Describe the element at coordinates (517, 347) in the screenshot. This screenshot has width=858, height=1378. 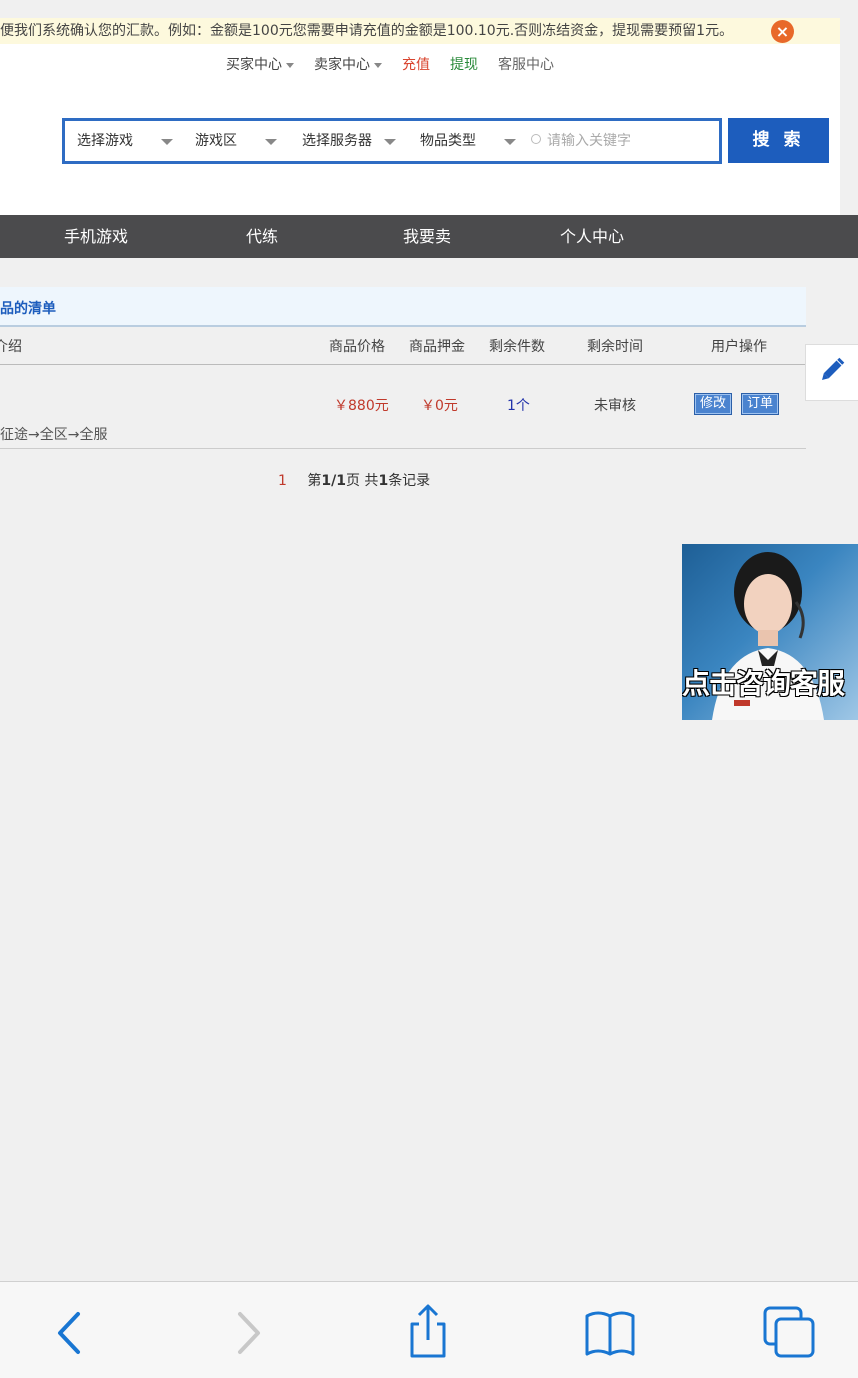
I see `header-remaining-count: 剩余件数` at that location.